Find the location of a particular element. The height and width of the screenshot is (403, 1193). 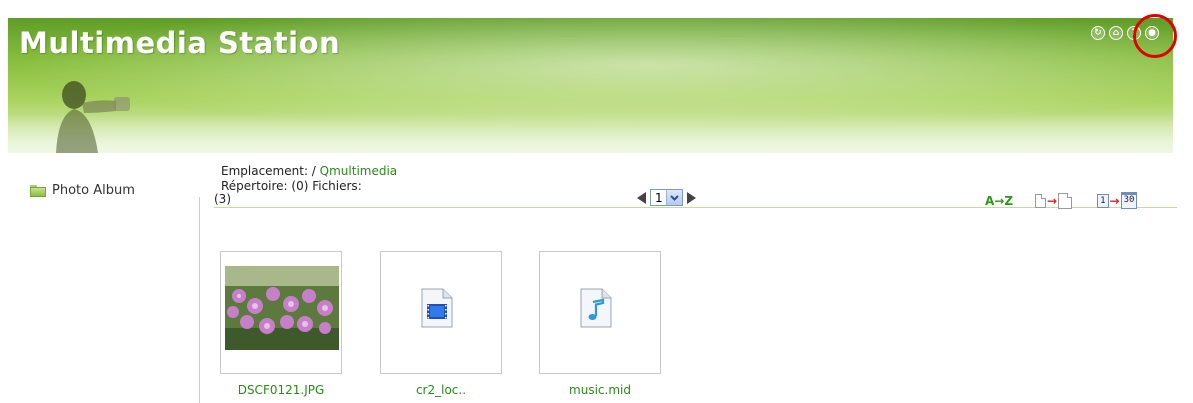

file-thumbnail-audio is located at coordinates (600, 312).